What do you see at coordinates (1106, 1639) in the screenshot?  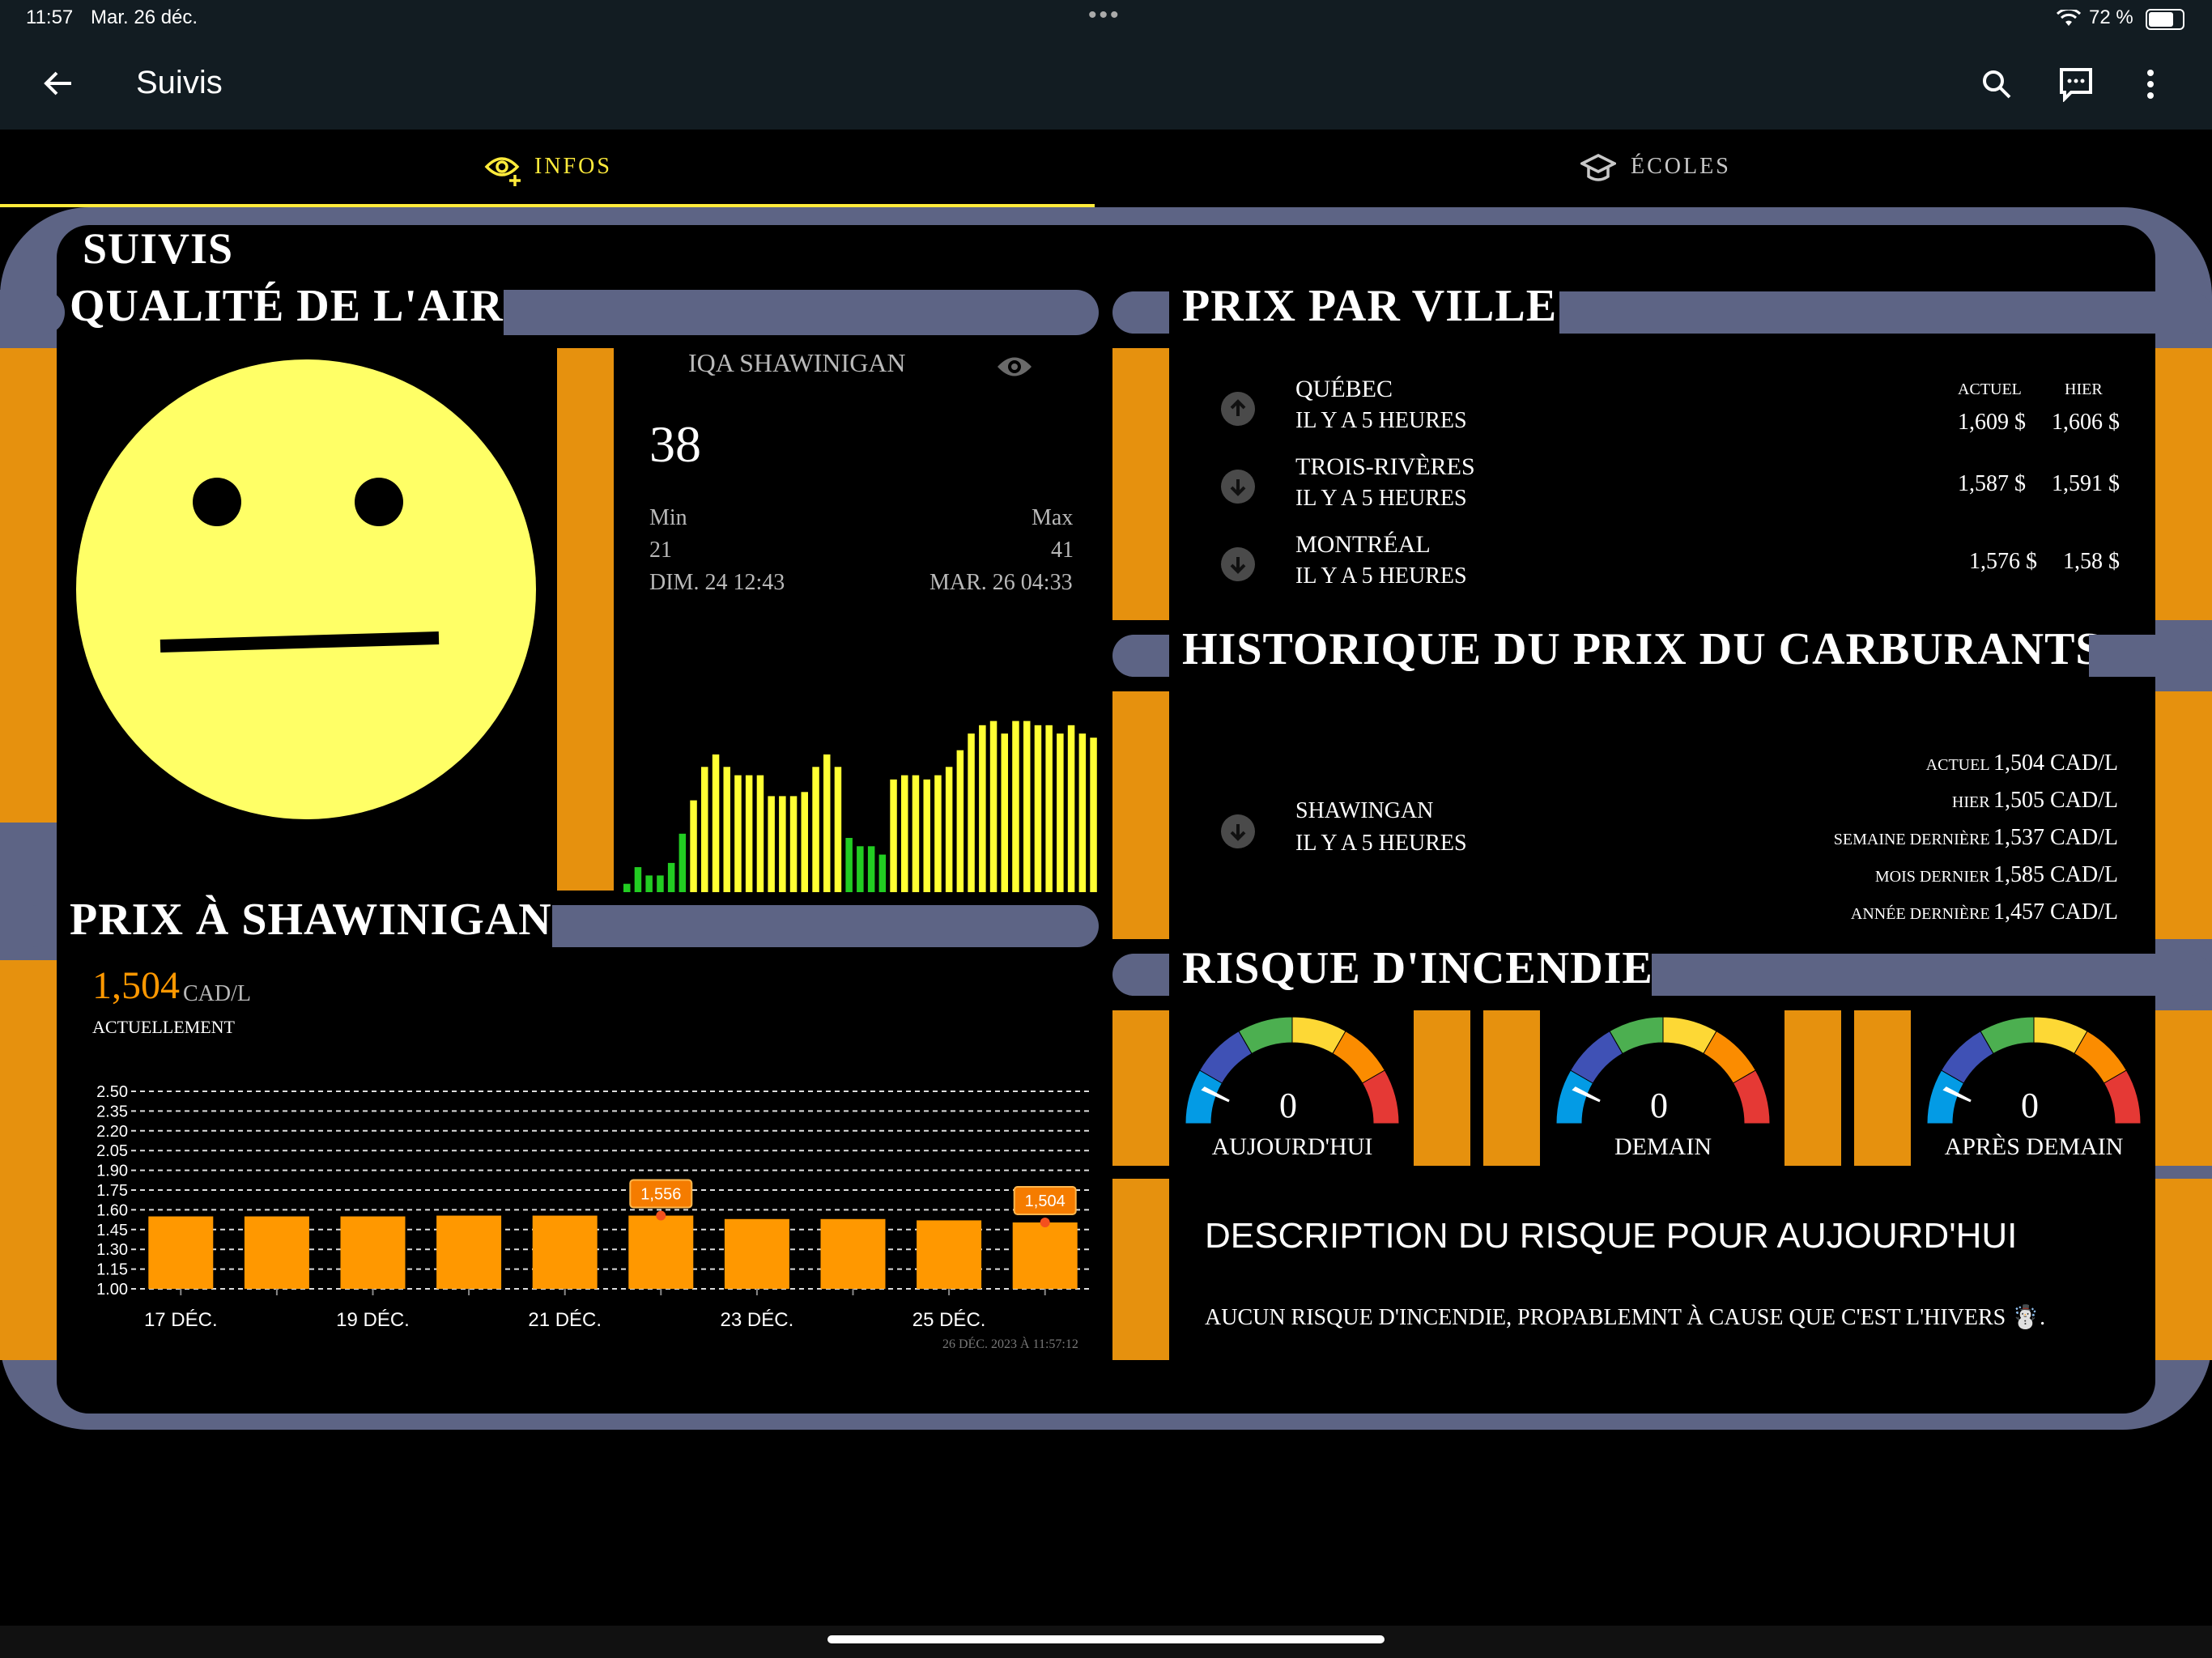 I see `home-indicator` at bounding box center [1106, 1639].